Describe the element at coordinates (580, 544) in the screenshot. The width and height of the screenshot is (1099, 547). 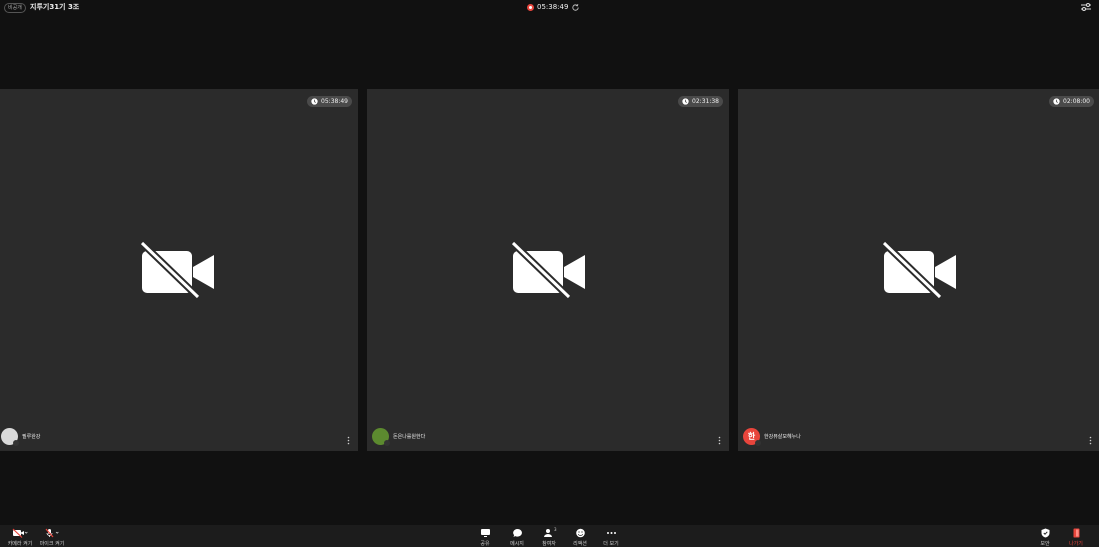
I see `reaction-label: 리액션` at that location.